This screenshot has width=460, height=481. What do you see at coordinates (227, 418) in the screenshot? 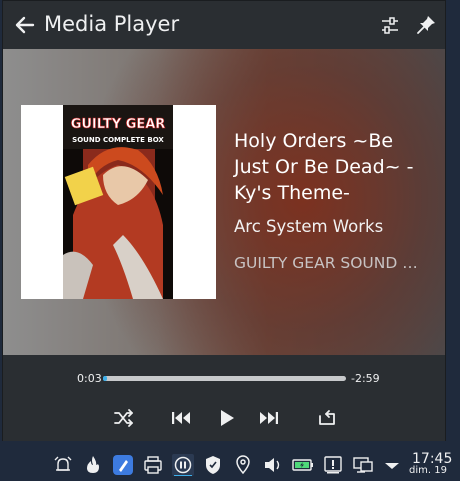
I see `play-icon` at bounding box center [227, 418].